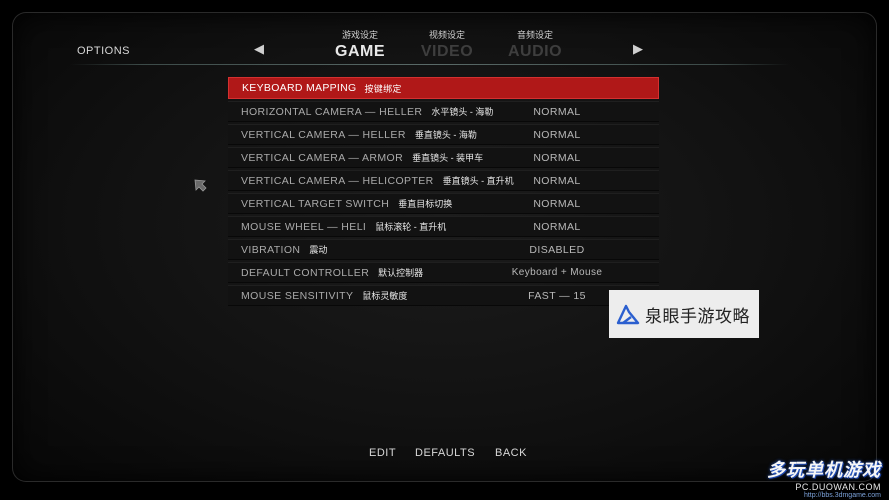 The image size is (889, 500). What do you see at coordinates (511, 453) in the screenshot?
I see `back-button: BACK` at bounding box center [511, 453].